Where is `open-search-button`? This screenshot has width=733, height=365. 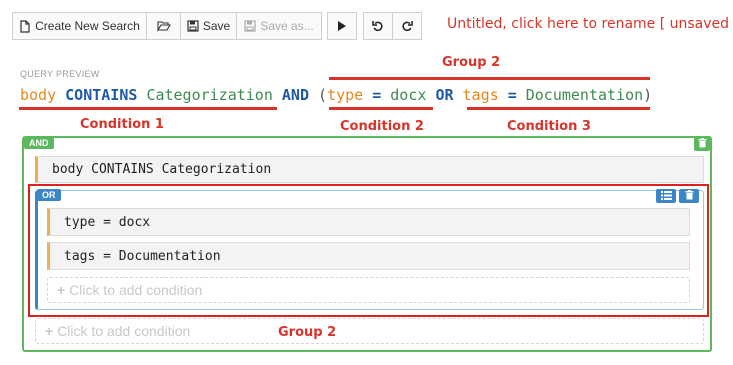
open-search-button is located at coordinates (163, 26).